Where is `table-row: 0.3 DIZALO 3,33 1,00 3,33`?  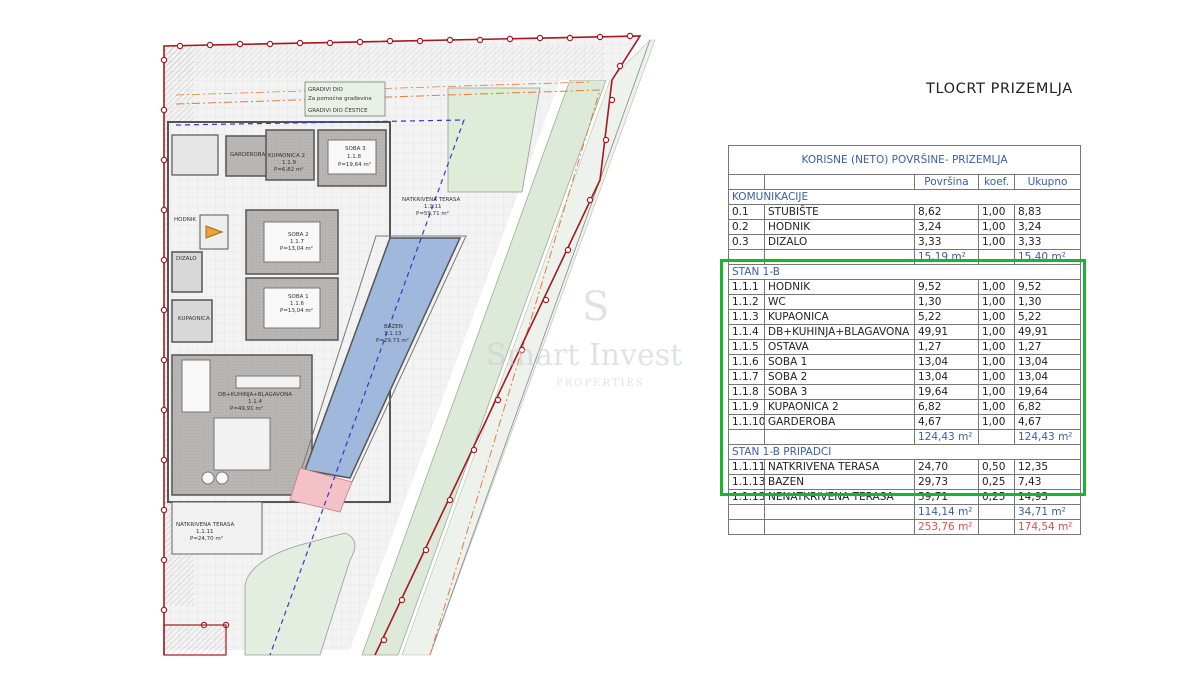
table-row: 0.3 DIZALO 3,33 1,00 3,33 is located at coordinates (905, 242).